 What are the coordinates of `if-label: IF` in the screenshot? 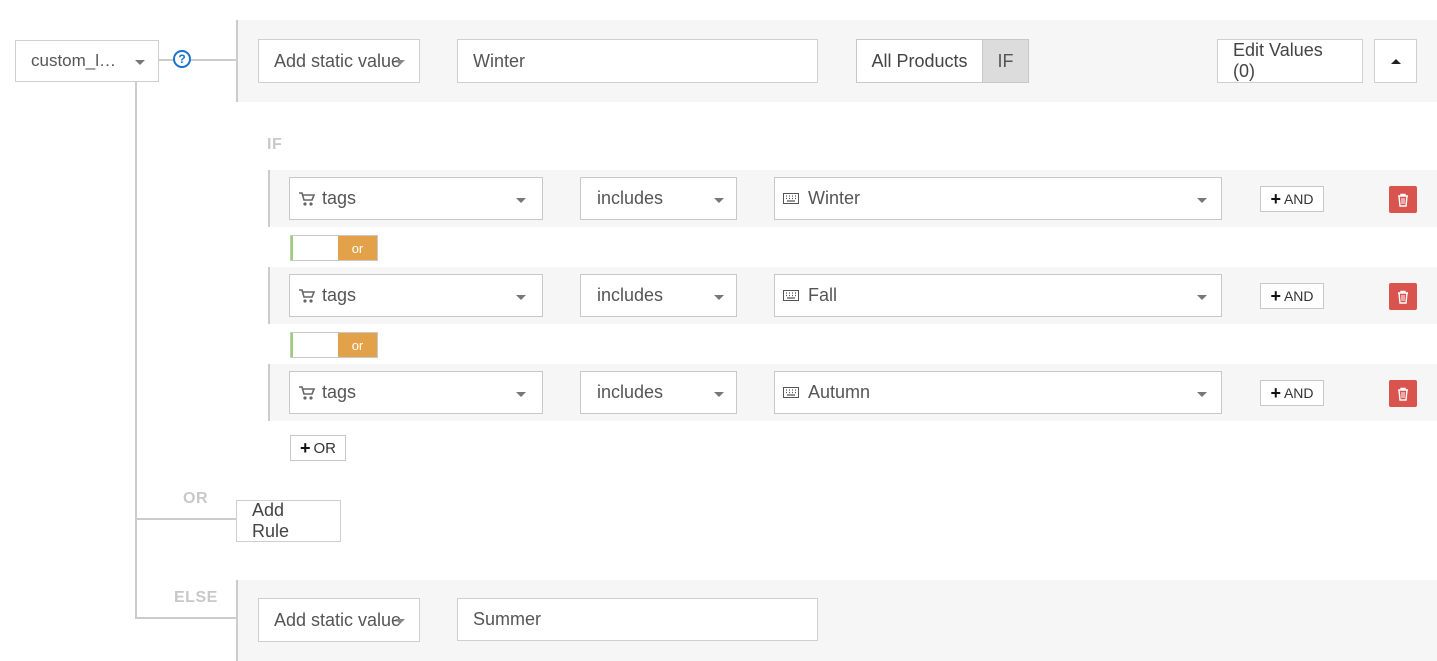 It's located at (275, 144).